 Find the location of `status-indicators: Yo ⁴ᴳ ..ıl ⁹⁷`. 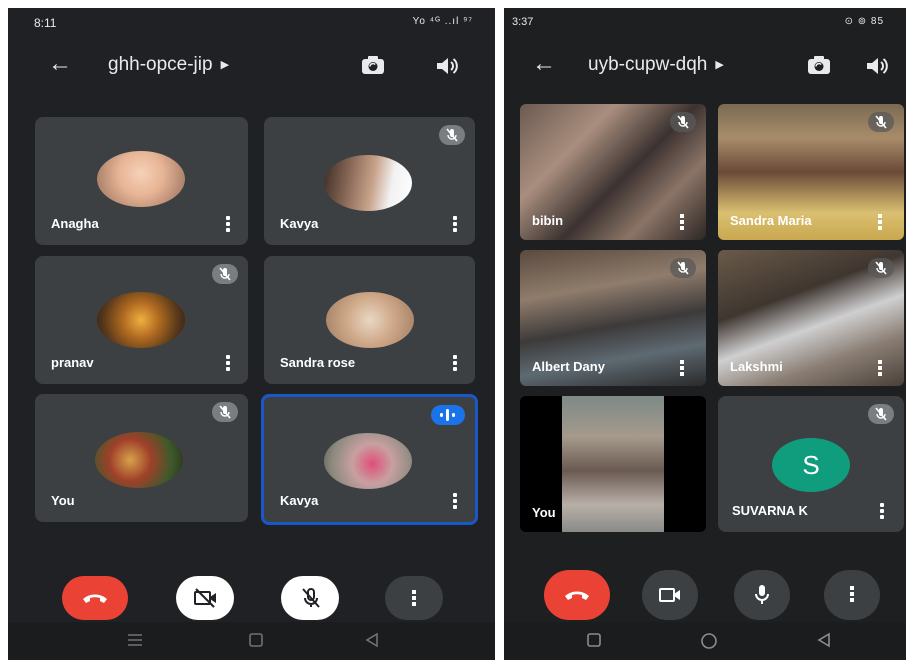

status-indicators: Yo ⁴ᴳ ..ıl ⁹⁷ is located at coordinates (442, 21).